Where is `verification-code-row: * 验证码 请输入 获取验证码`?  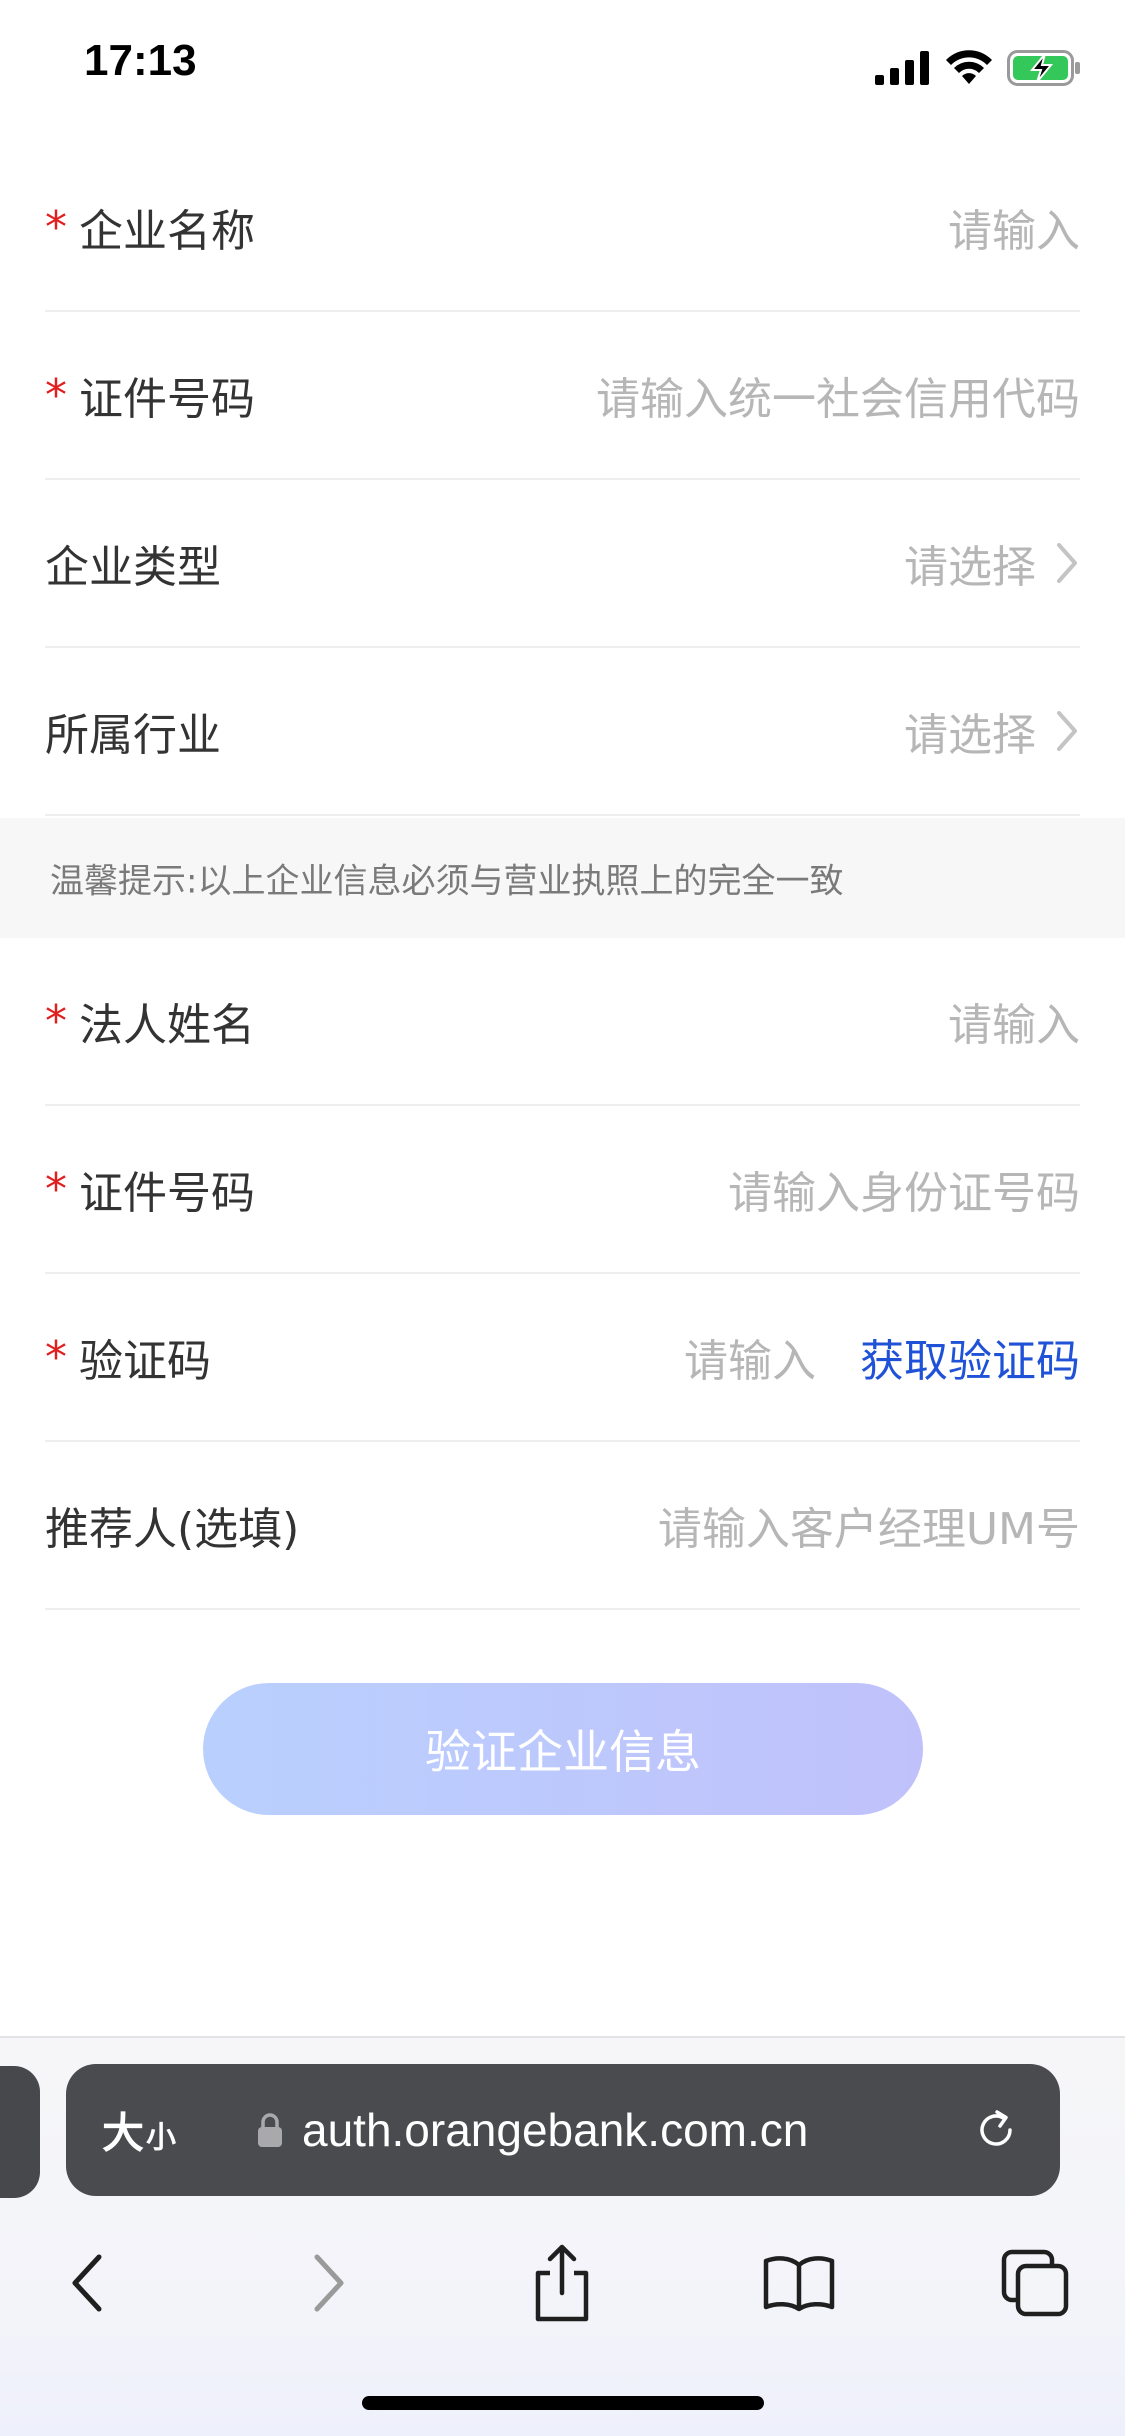 verification-code-row: * 验证码 请输入 获取验证码 is located at coordinates (562, 1358).